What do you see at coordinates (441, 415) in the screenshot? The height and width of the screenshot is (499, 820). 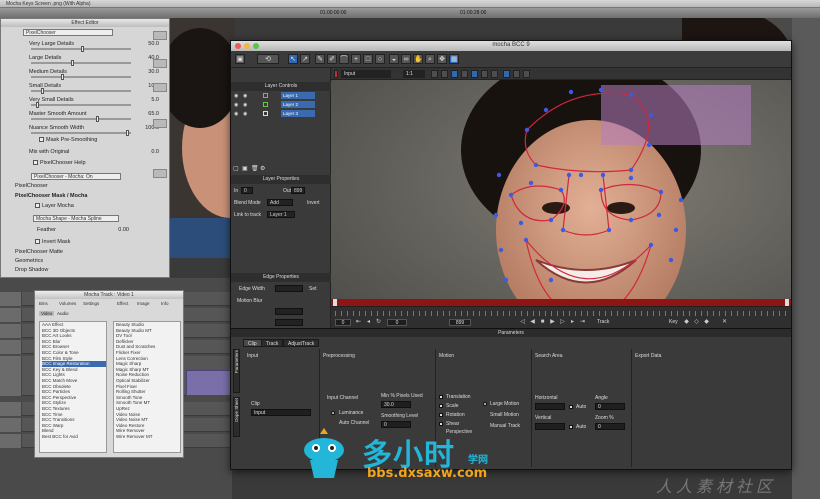 I see `rotation-checkbox` at bounding box center [441, 415].